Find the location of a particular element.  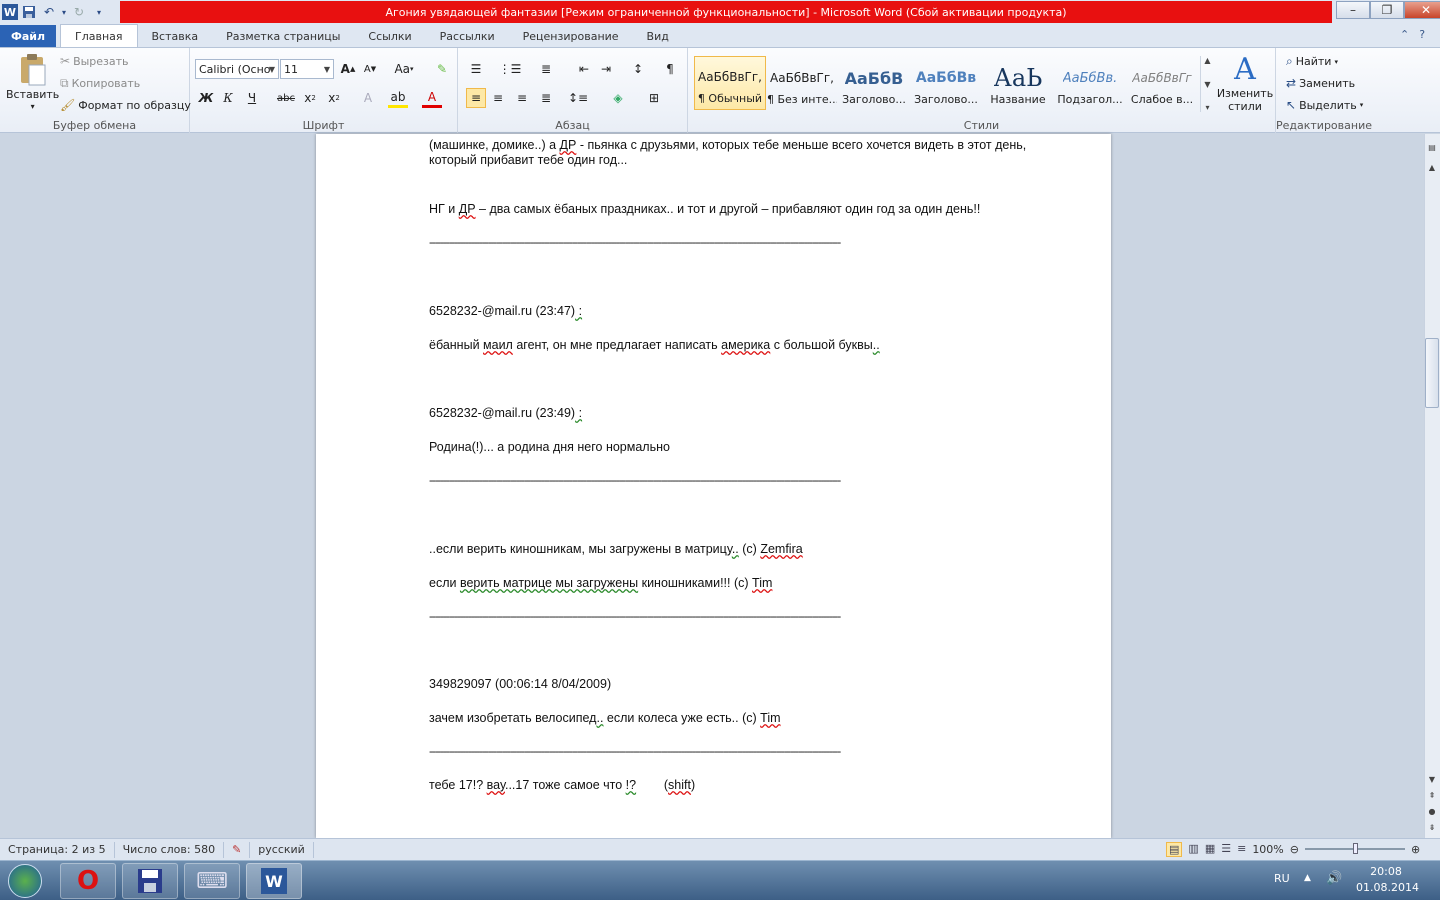

reading-layout-icon: ▥ is located at coordinates (1193, 849).